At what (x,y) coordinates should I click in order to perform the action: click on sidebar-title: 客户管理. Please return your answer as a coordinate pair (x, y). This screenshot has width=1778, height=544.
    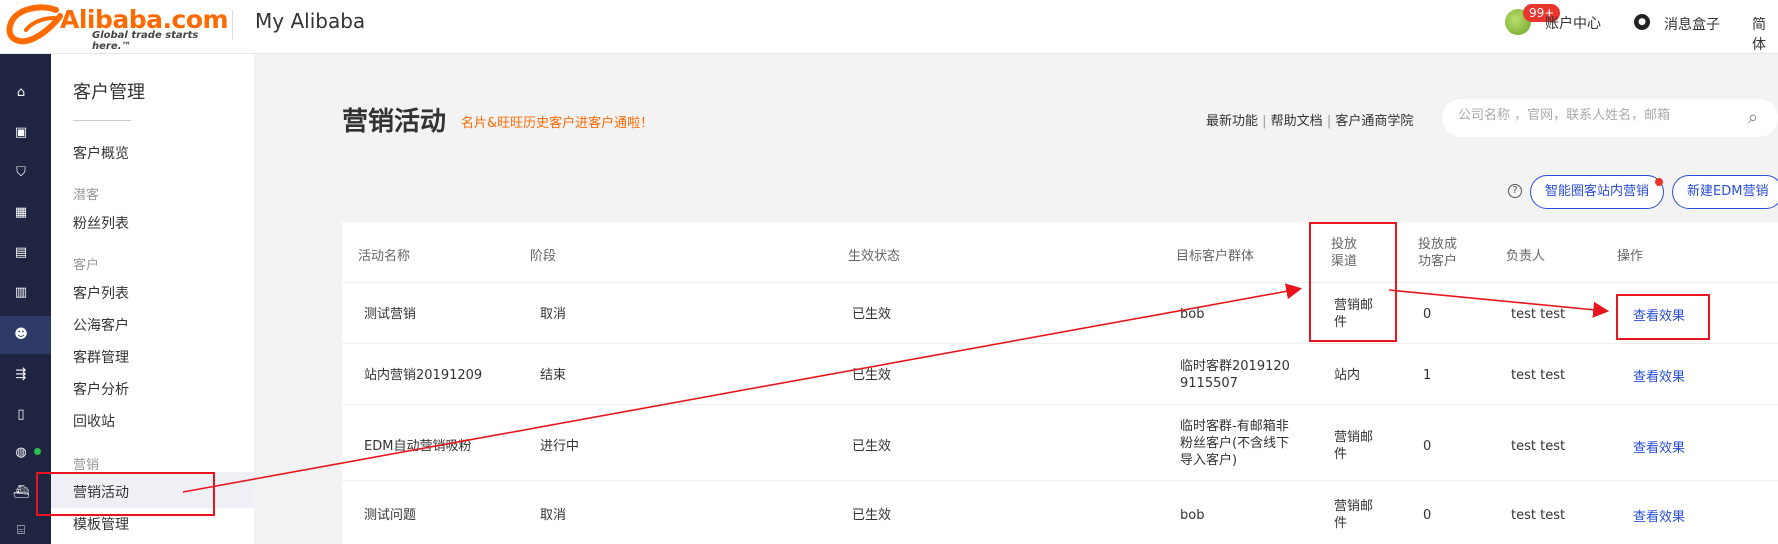
    Looking at the image, I should click on (109, 92).